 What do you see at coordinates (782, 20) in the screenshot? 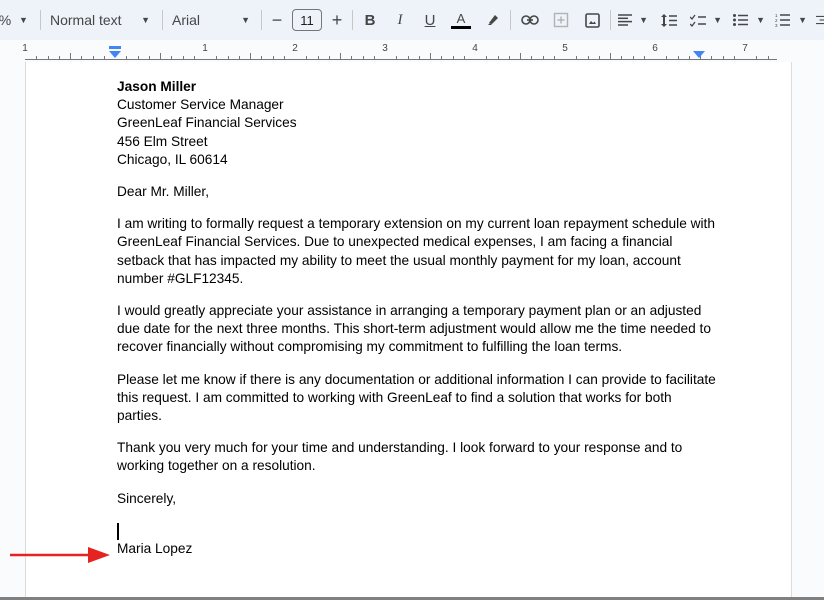
I see `numbered-list-icon: 123` at bounding box center [782, 20].